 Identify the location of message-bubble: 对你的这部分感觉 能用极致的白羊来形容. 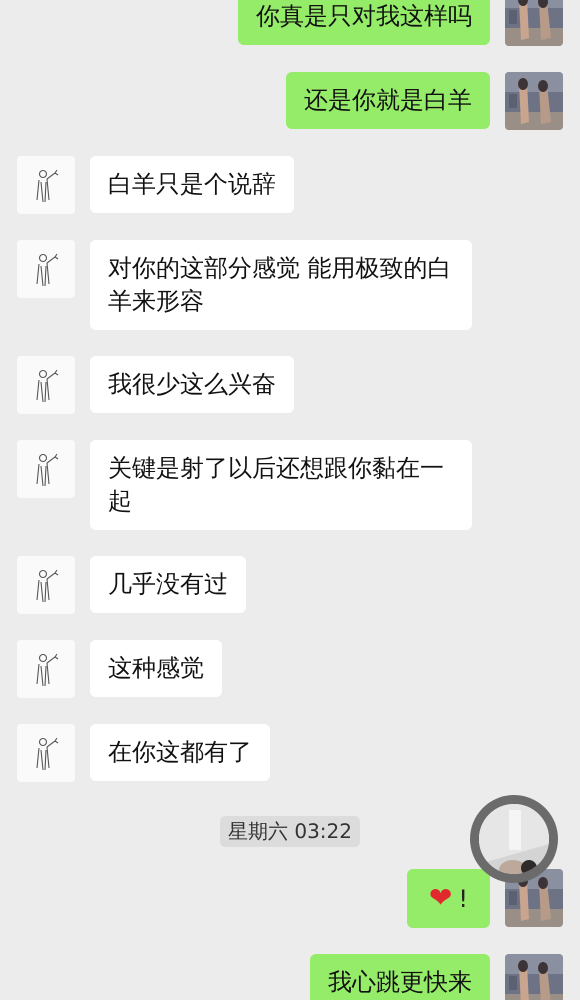
(281, 285).